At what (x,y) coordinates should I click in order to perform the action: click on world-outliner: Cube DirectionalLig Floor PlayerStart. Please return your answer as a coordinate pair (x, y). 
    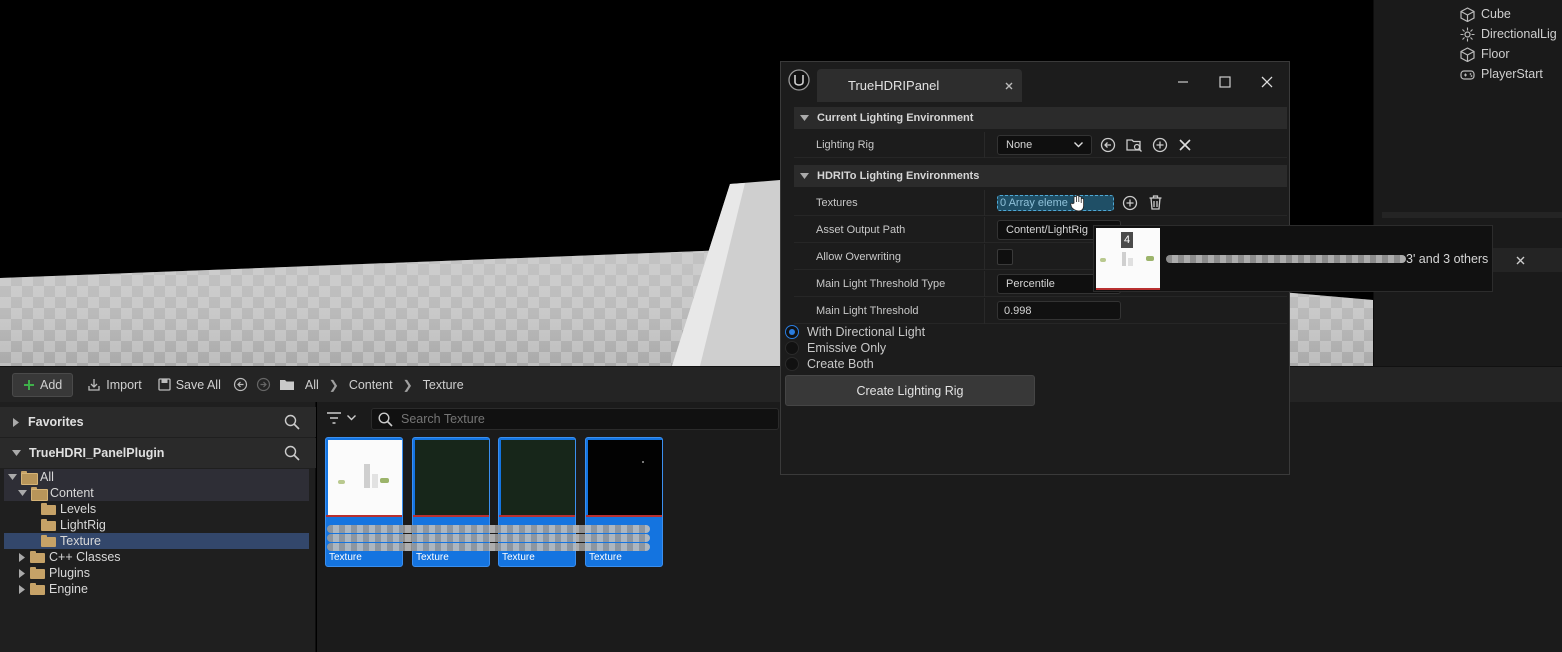
    Looking at the image, I should click on (1467, 183).